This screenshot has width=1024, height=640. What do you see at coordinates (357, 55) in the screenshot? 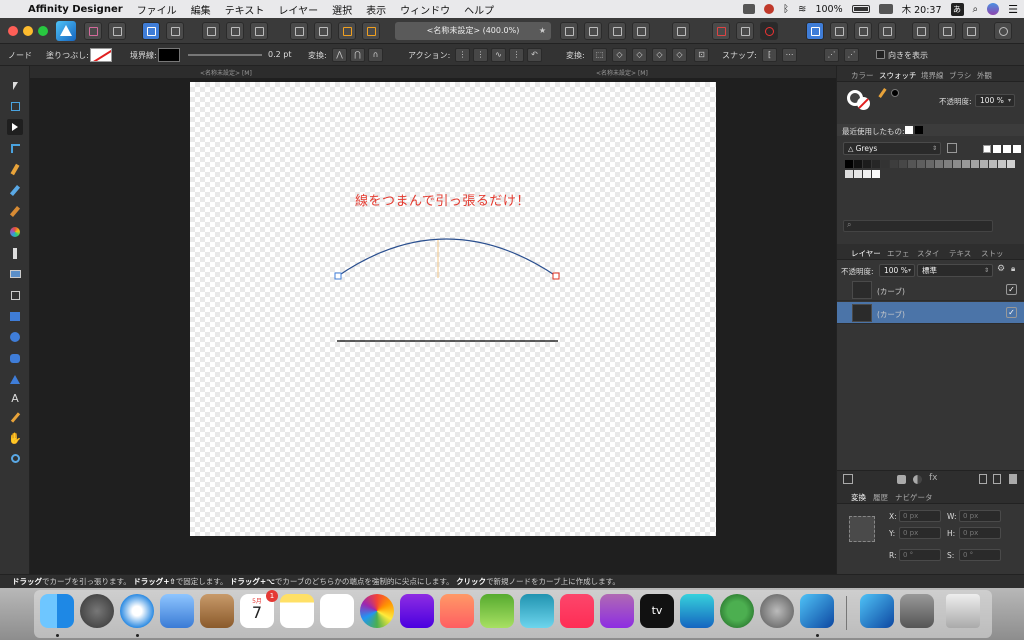
I see `smooth-node-icon: ⋂` at bounding box center [357, 55].